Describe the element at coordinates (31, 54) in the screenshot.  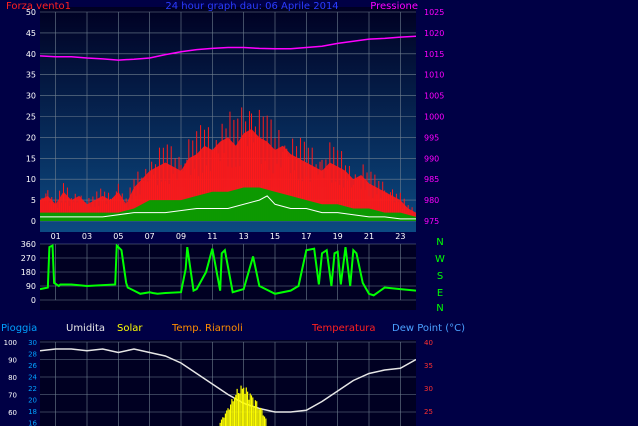
I see `left-tick-label: 40` at that location.